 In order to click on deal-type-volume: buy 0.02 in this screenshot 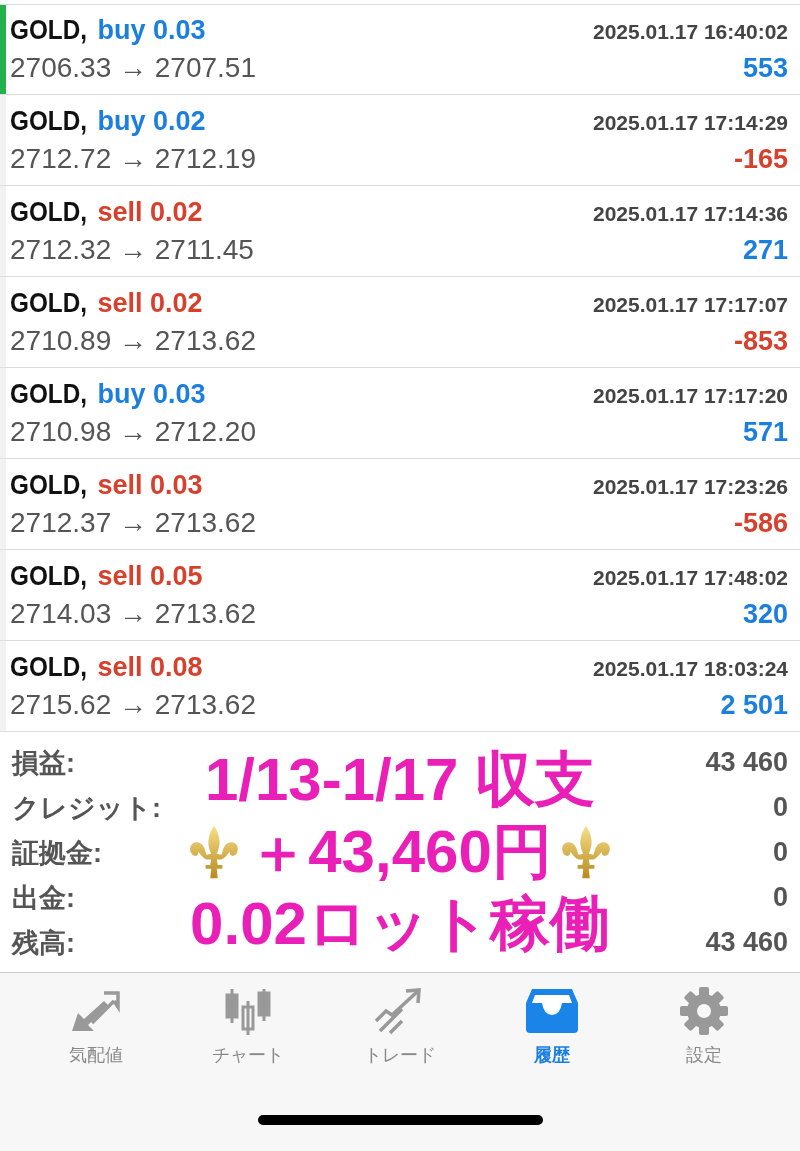, I will do `click(151, 121)`.